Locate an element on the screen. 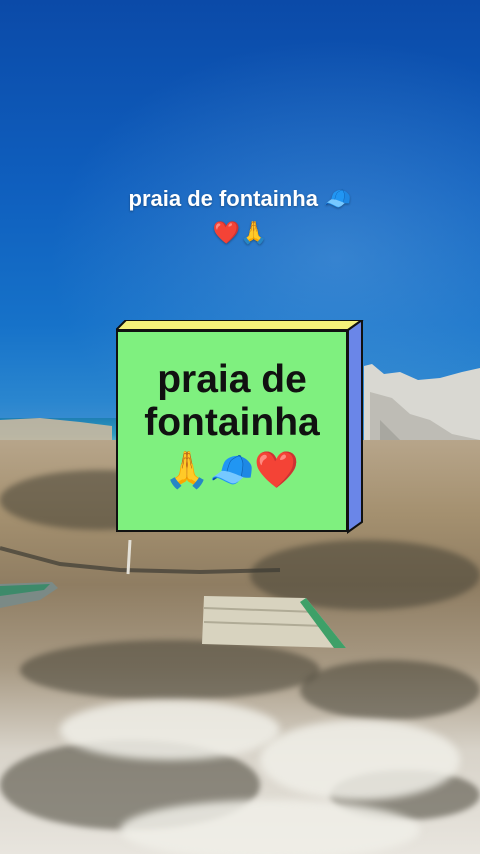 The image size is (480, 854). fence is located at coordinates (140, 557).